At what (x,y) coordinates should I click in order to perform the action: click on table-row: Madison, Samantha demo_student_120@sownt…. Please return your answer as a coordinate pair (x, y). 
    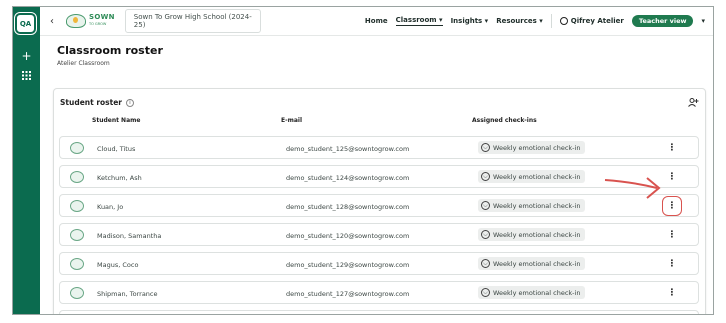
    Looking at the image, I should click on (379, 234).